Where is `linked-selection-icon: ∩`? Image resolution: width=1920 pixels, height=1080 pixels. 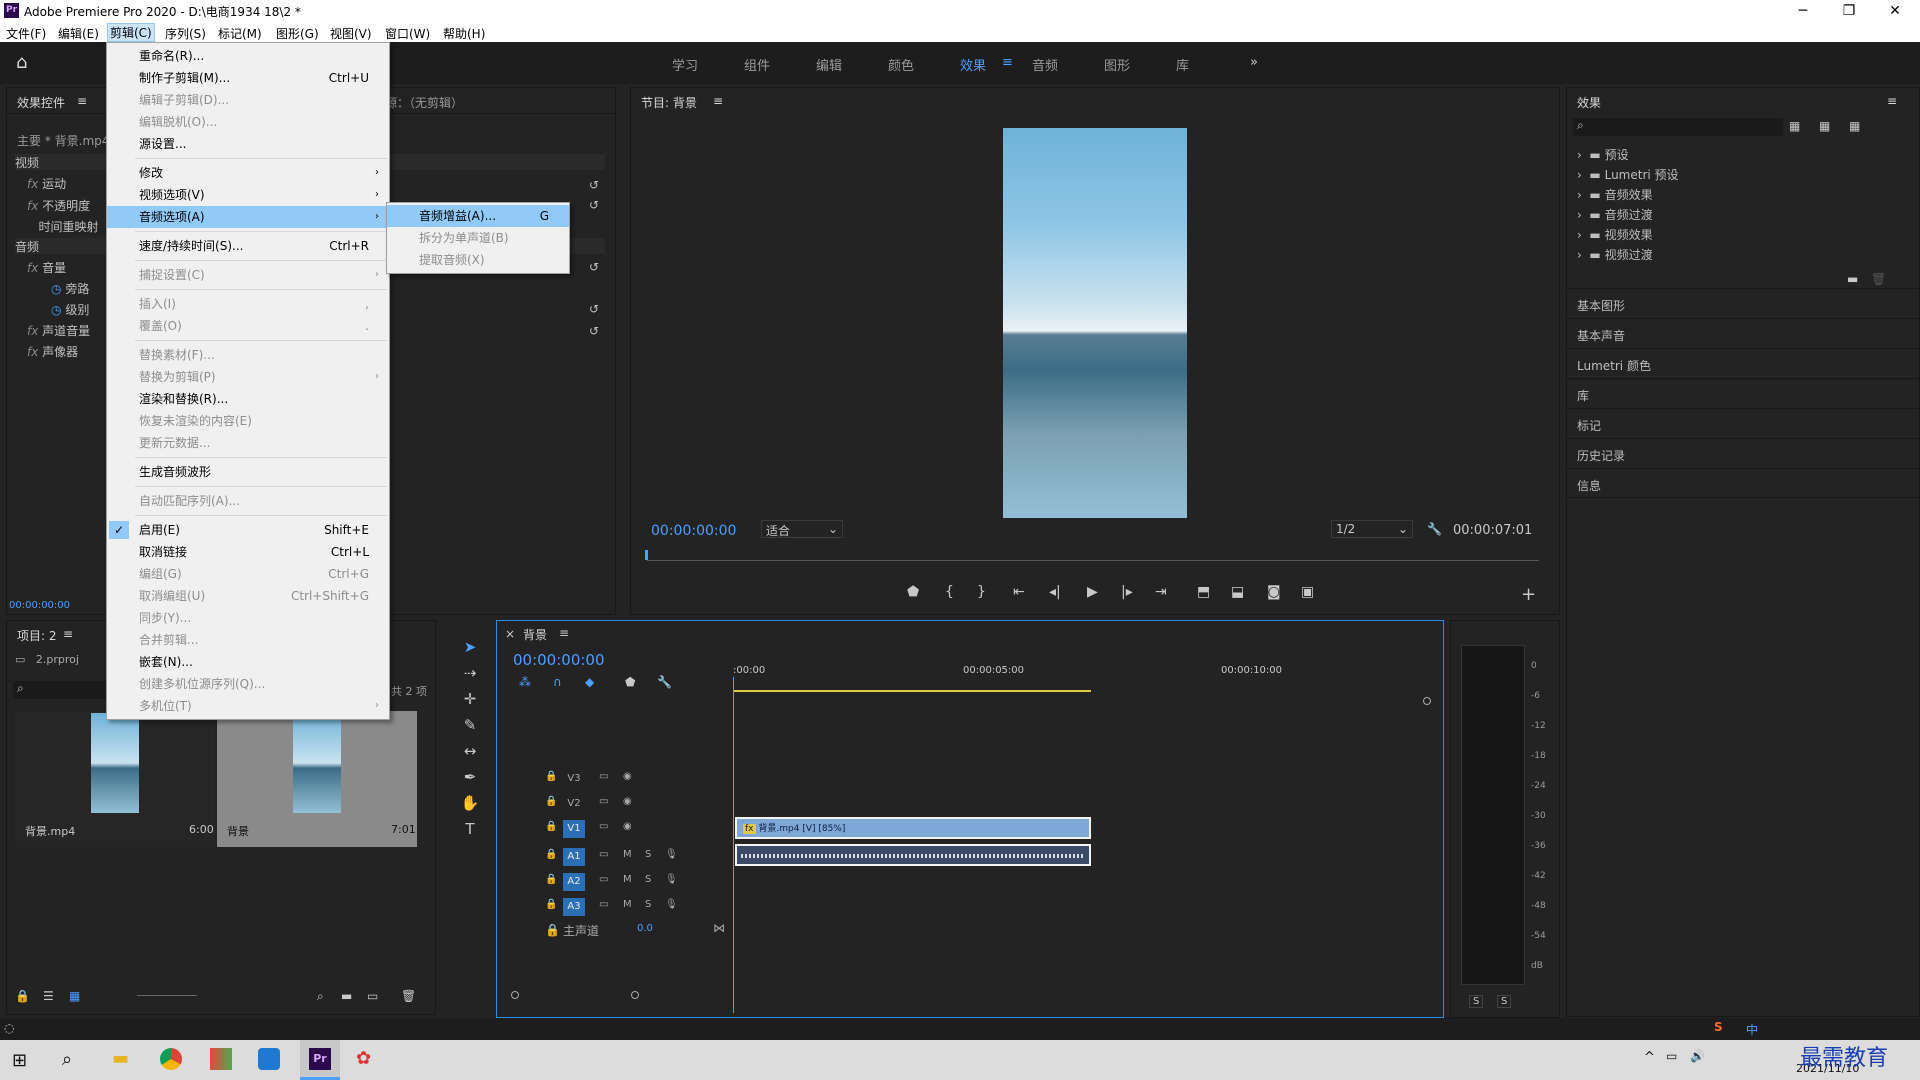
linked-selection-icon: ∩ is located at coordinates (557, 682).